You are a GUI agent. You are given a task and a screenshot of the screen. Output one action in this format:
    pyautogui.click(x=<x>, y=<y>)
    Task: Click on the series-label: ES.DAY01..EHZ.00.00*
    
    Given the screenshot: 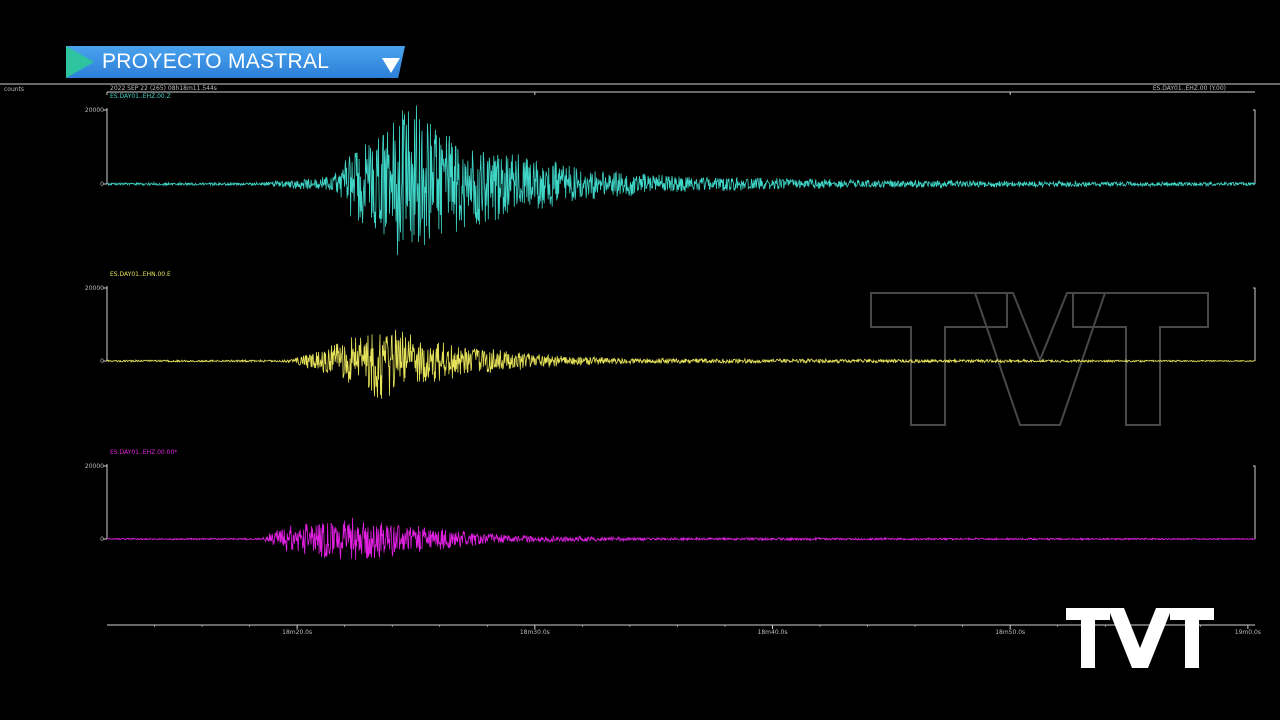 What is the action you would take?
    pyautogui.click(x=143, y=452)
    